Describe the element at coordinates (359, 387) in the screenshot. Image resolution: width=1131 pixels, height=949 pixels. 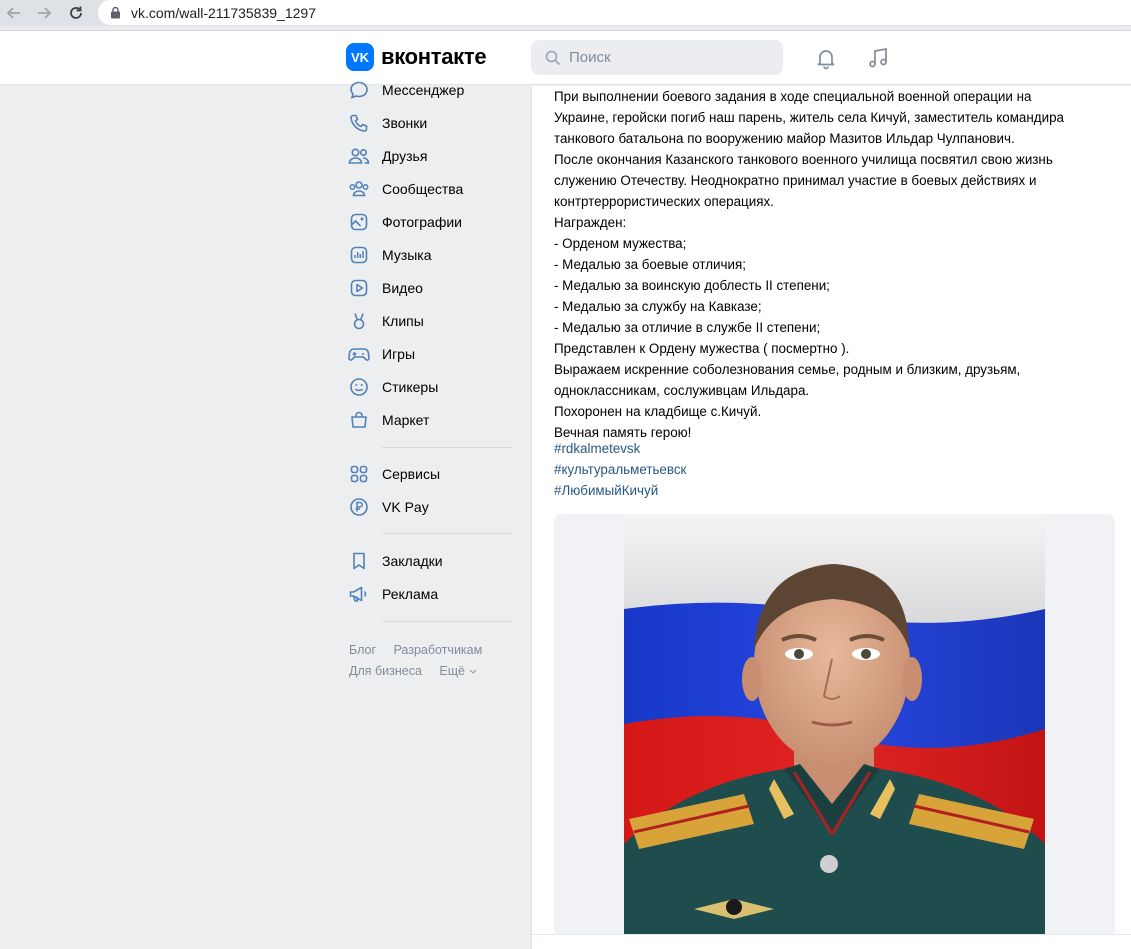
I see `stickers-icon` at that location.